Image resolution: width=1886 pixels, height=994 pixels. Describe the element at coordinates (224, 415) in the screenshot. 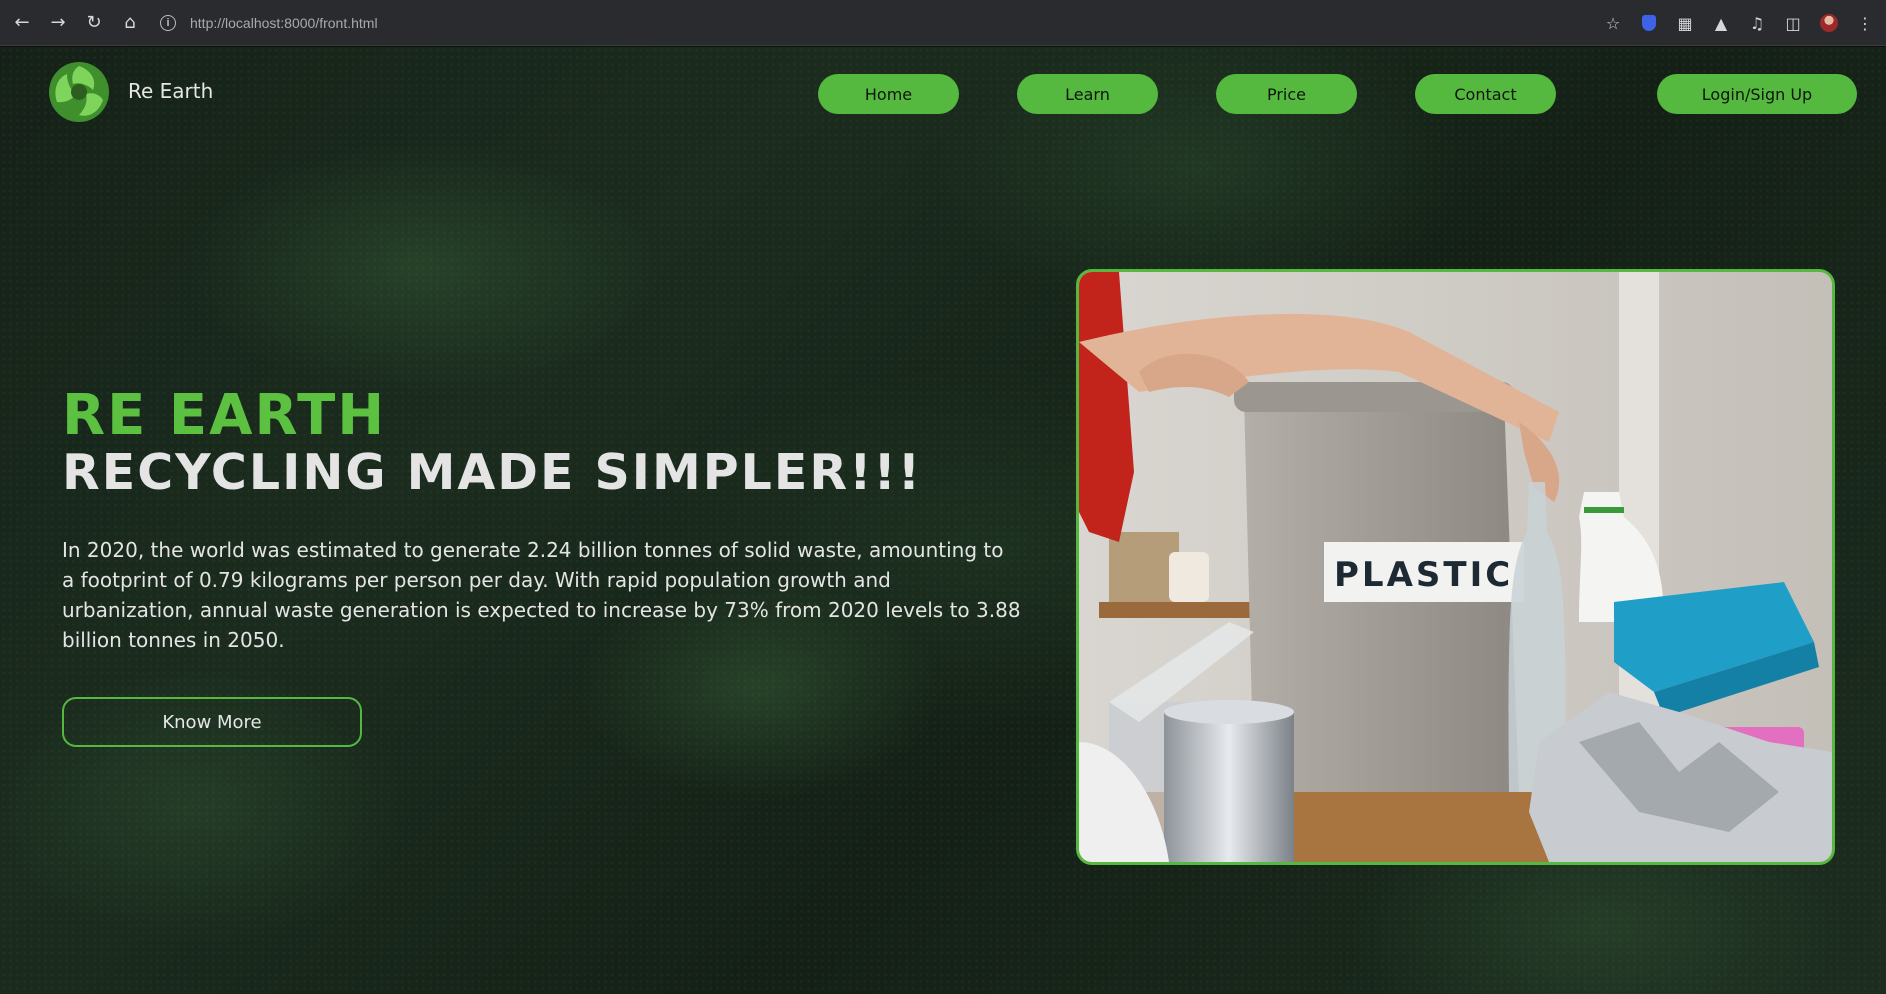

I see `hero-title: RE EARTH` at that location.